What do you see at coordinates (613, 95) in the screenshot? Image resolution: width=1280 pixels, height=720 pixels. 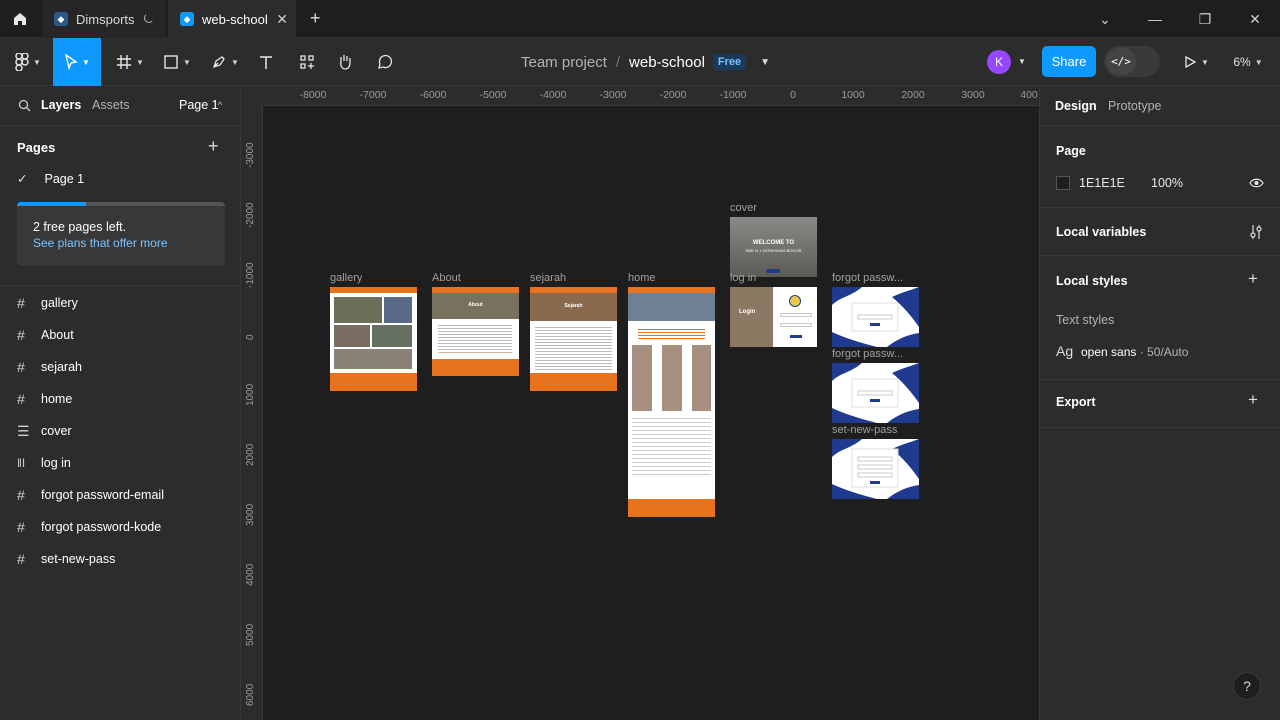 I see `ruler-tick-label: -3000` at bounding box center [613, 95].